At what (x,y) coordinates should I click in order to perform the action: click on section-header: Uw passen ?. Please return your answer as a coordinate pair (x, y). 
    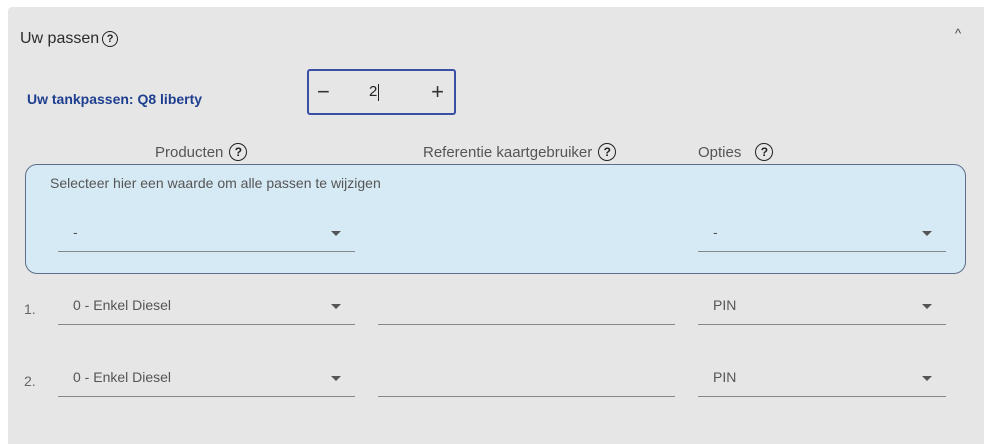
    Looking at the image, I should click on (69, 39).